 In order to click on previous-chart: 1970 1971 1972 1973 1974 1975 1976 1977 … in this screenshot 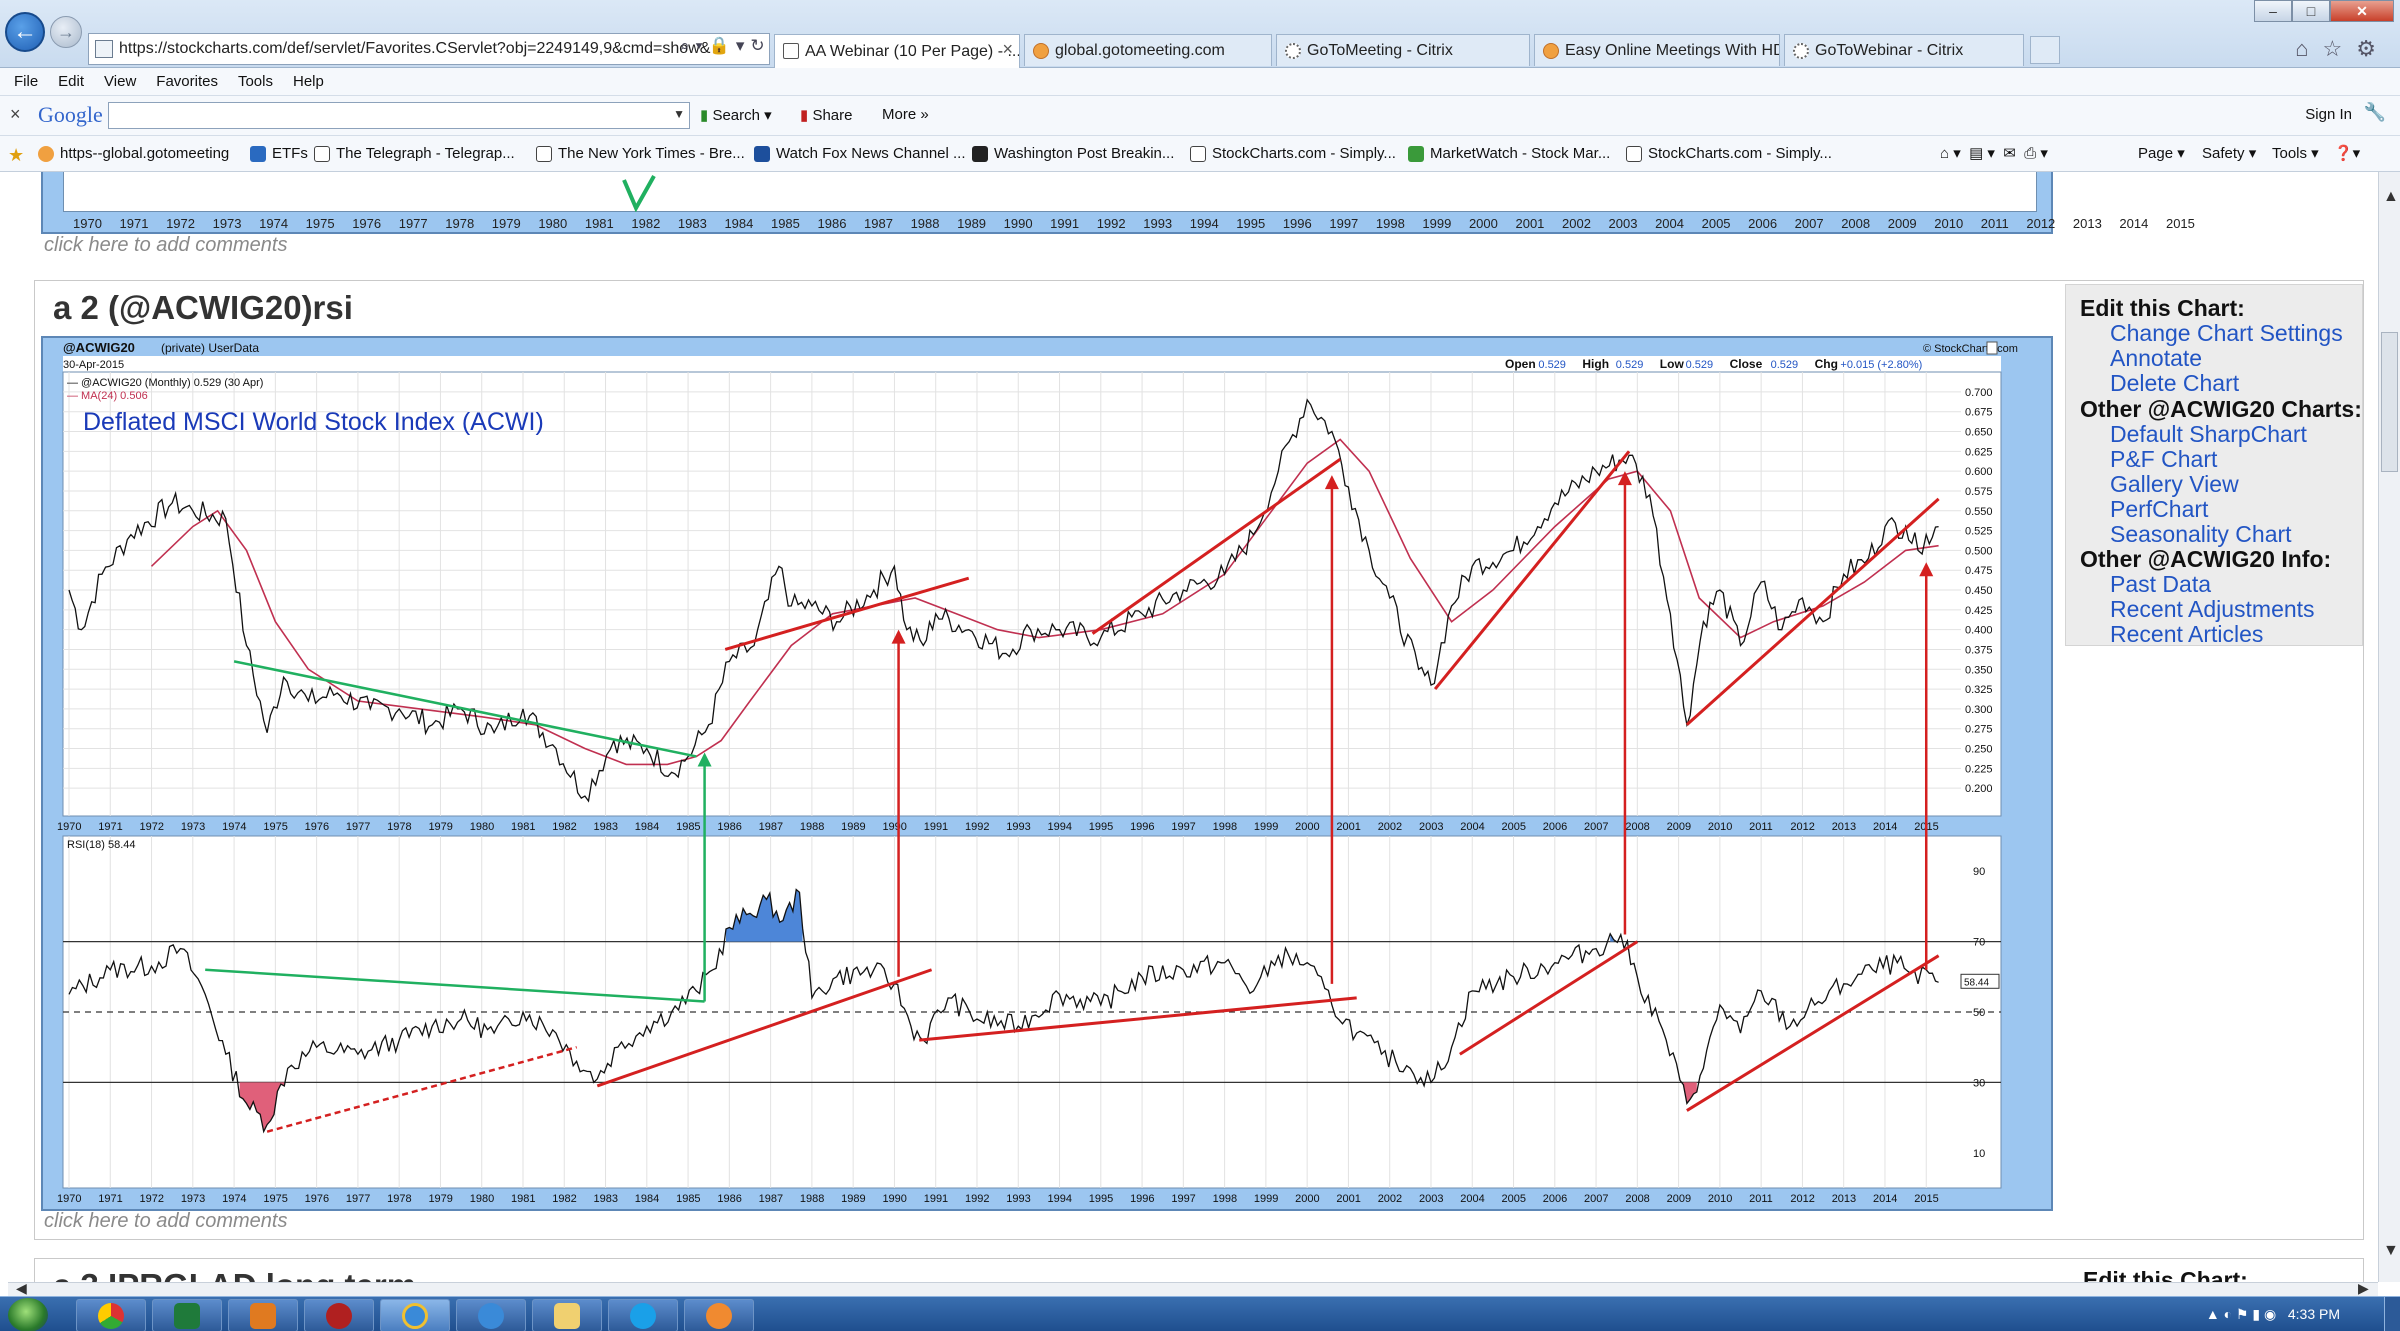, I will do `click(1118, 203)`.